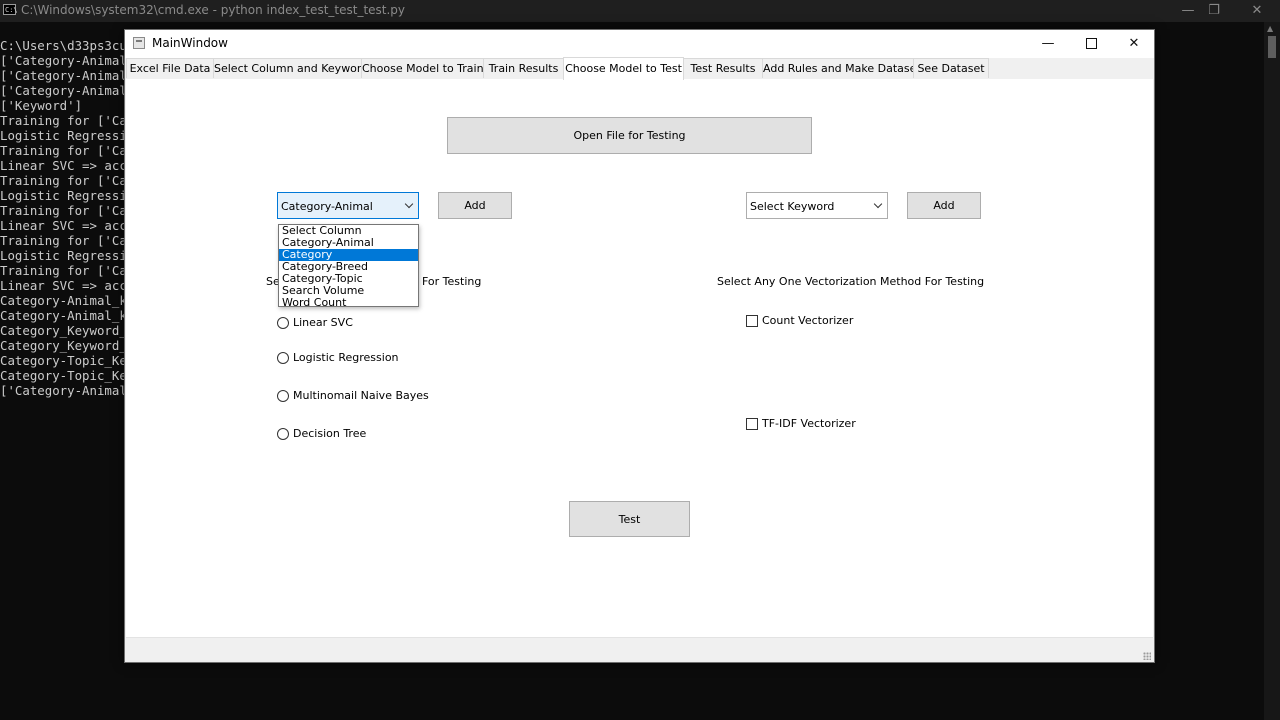  Describe the element at coordinates (63, 45) in the screenshot. I see `console-line: C:\Users\d33ps3cu` at that location.